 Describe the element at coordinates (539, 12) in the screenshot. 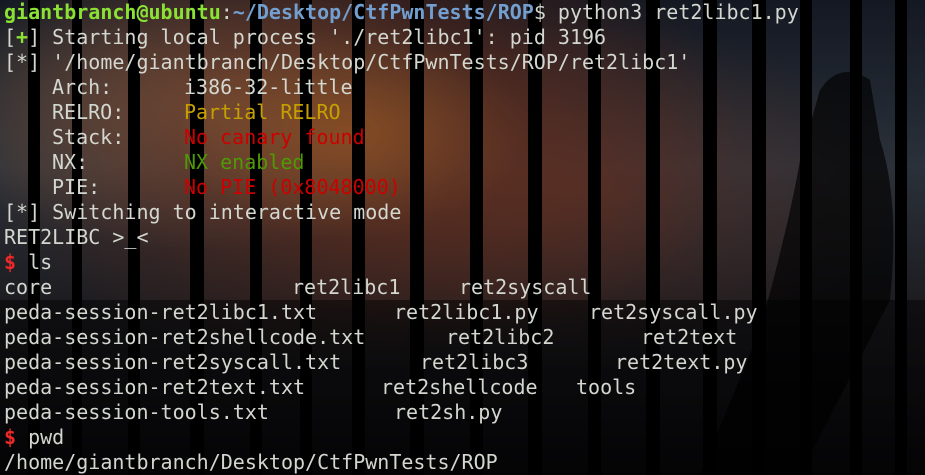

I see `prompt-symbol: $` at that location.